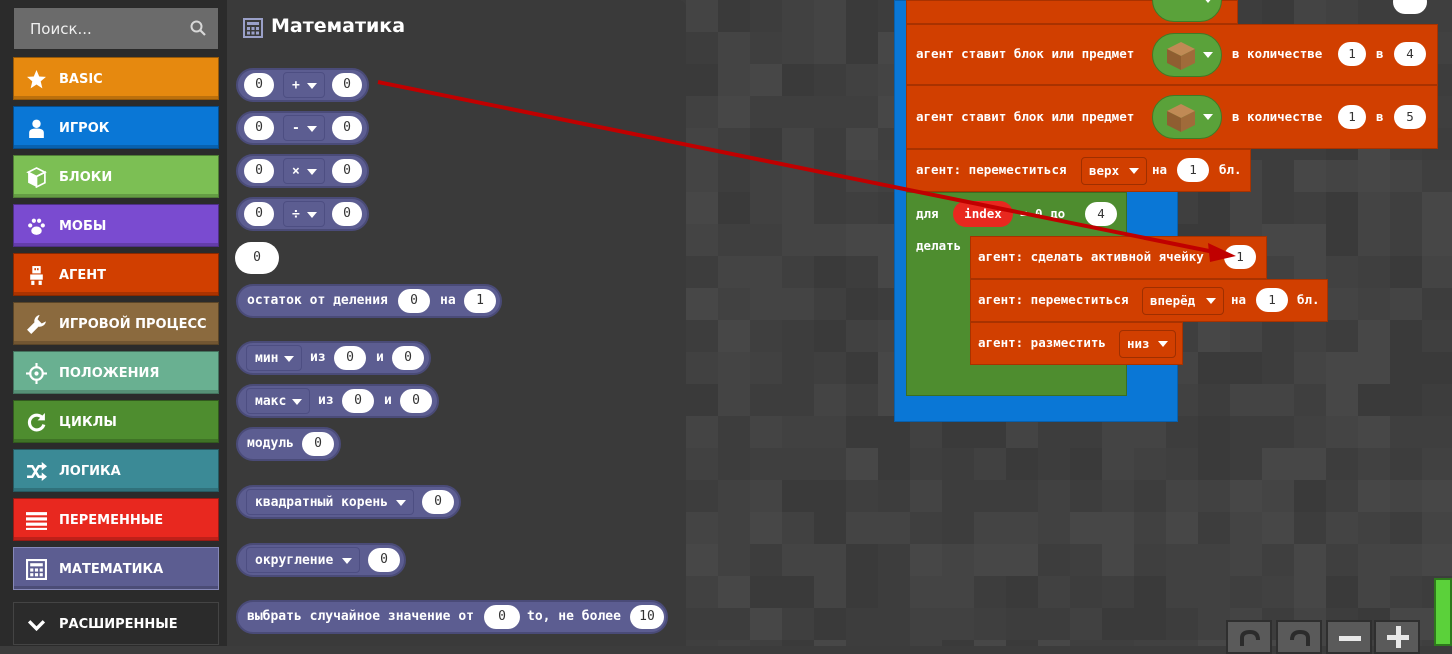  I want to click on minus-icon, so click(1350, 638).